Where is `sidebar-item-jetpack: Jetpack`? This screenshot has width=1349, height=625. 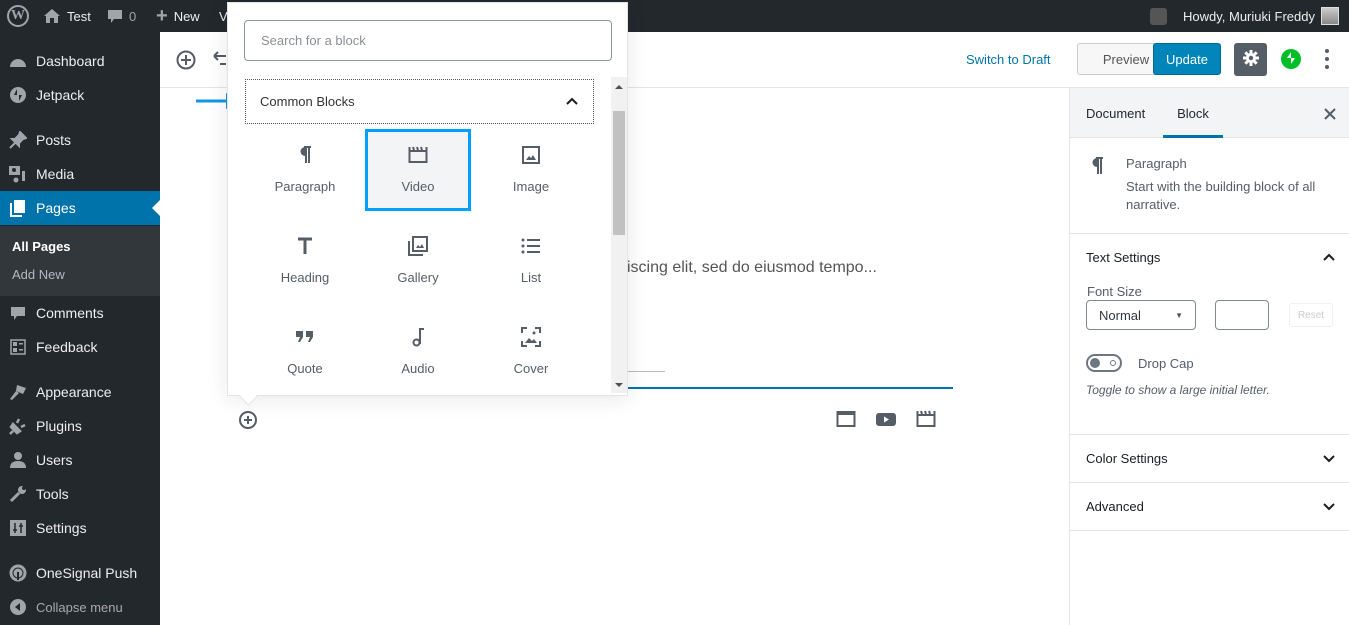
sidebar-item-jetpack: Jetpack is located at coordinates (80, 95).